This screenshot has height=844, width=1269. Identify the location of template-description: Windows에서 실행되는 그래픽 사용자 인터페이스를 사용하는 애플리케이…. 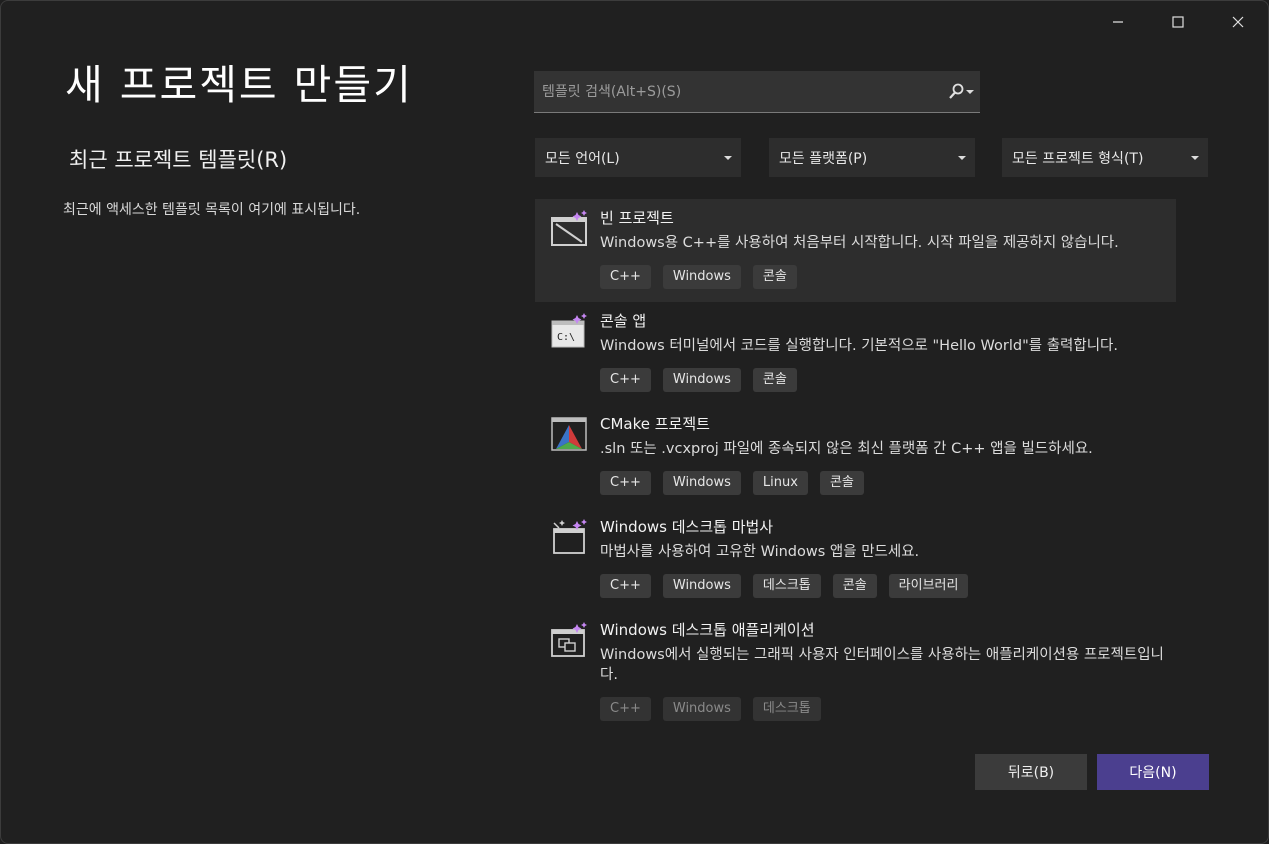
(882, 665).